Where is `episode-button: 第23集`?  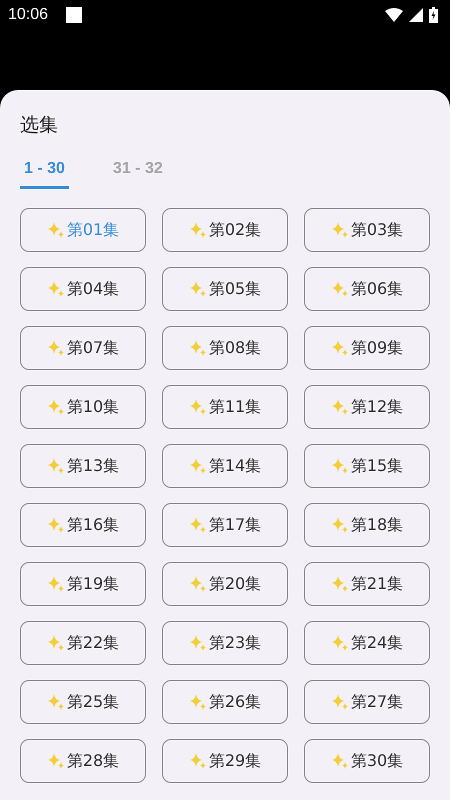 episode-button: 第23集 is located at coordinates (225, 643).